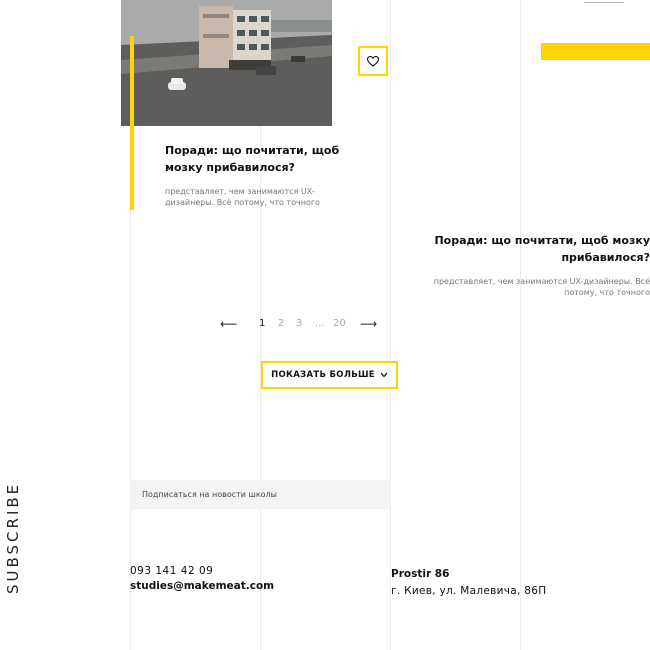  Describe the element at coordinates (420, 574) in the screenshot. I see `venue-name: Prostir 86` at that location.